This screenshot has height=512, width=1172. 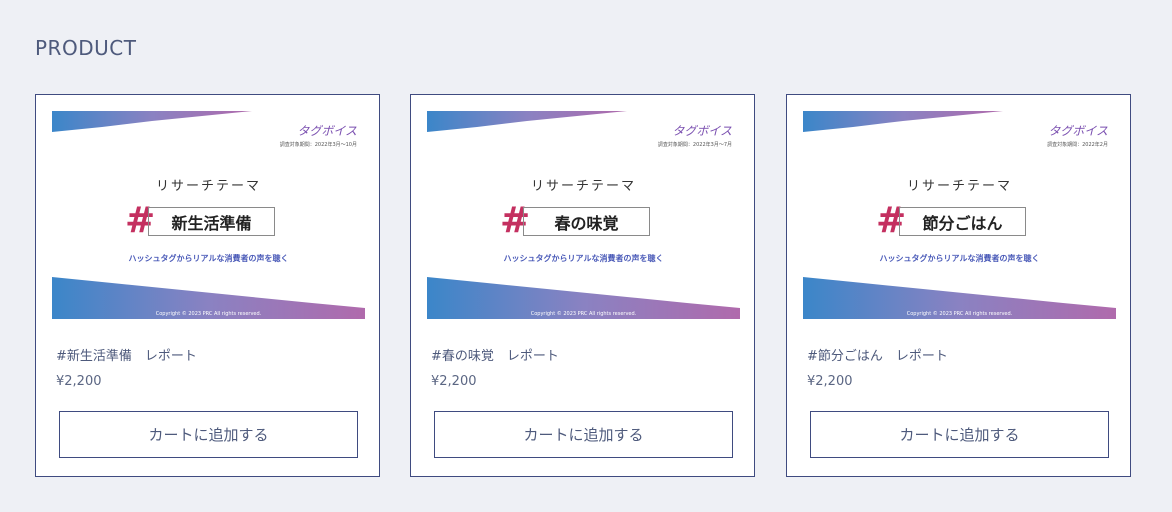 I want to click on section-title: PRODUCT, so click(x=86, y=48).